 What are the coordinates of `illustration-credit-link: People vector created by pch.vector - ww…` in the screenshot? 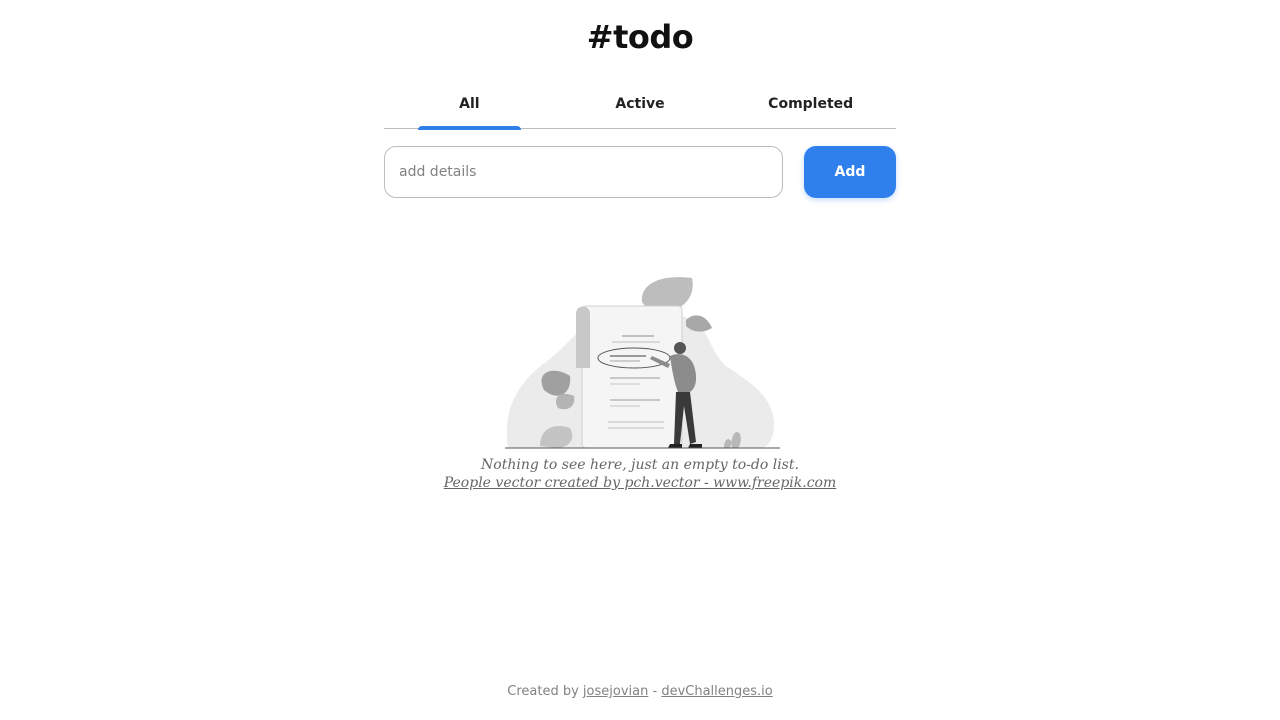 It's located at (640, 483).